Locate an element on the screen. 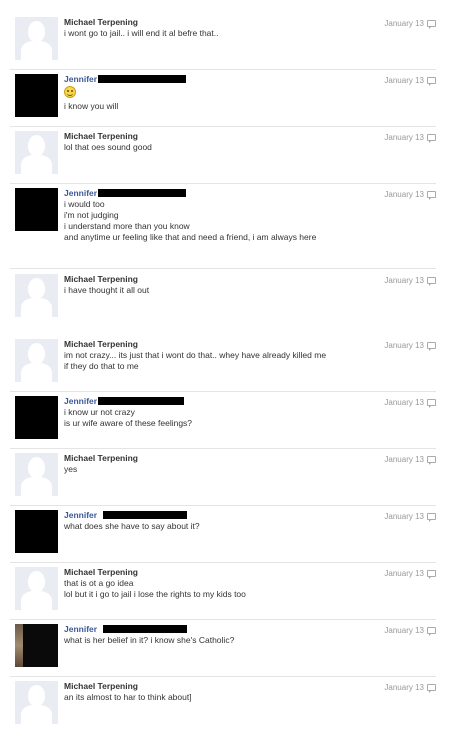  message-content: Michael Terpening yes is located at coordinates (214, 464).